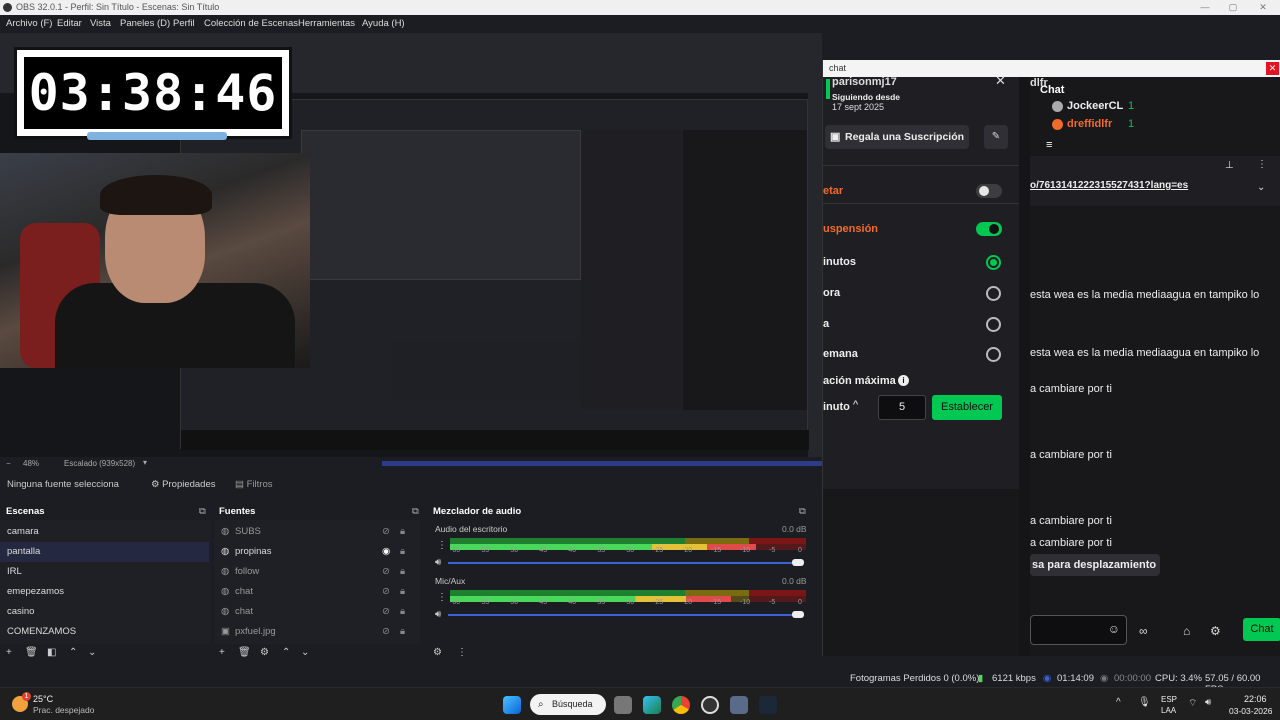  I want to click on windows-start-icon, so click(512, 705).